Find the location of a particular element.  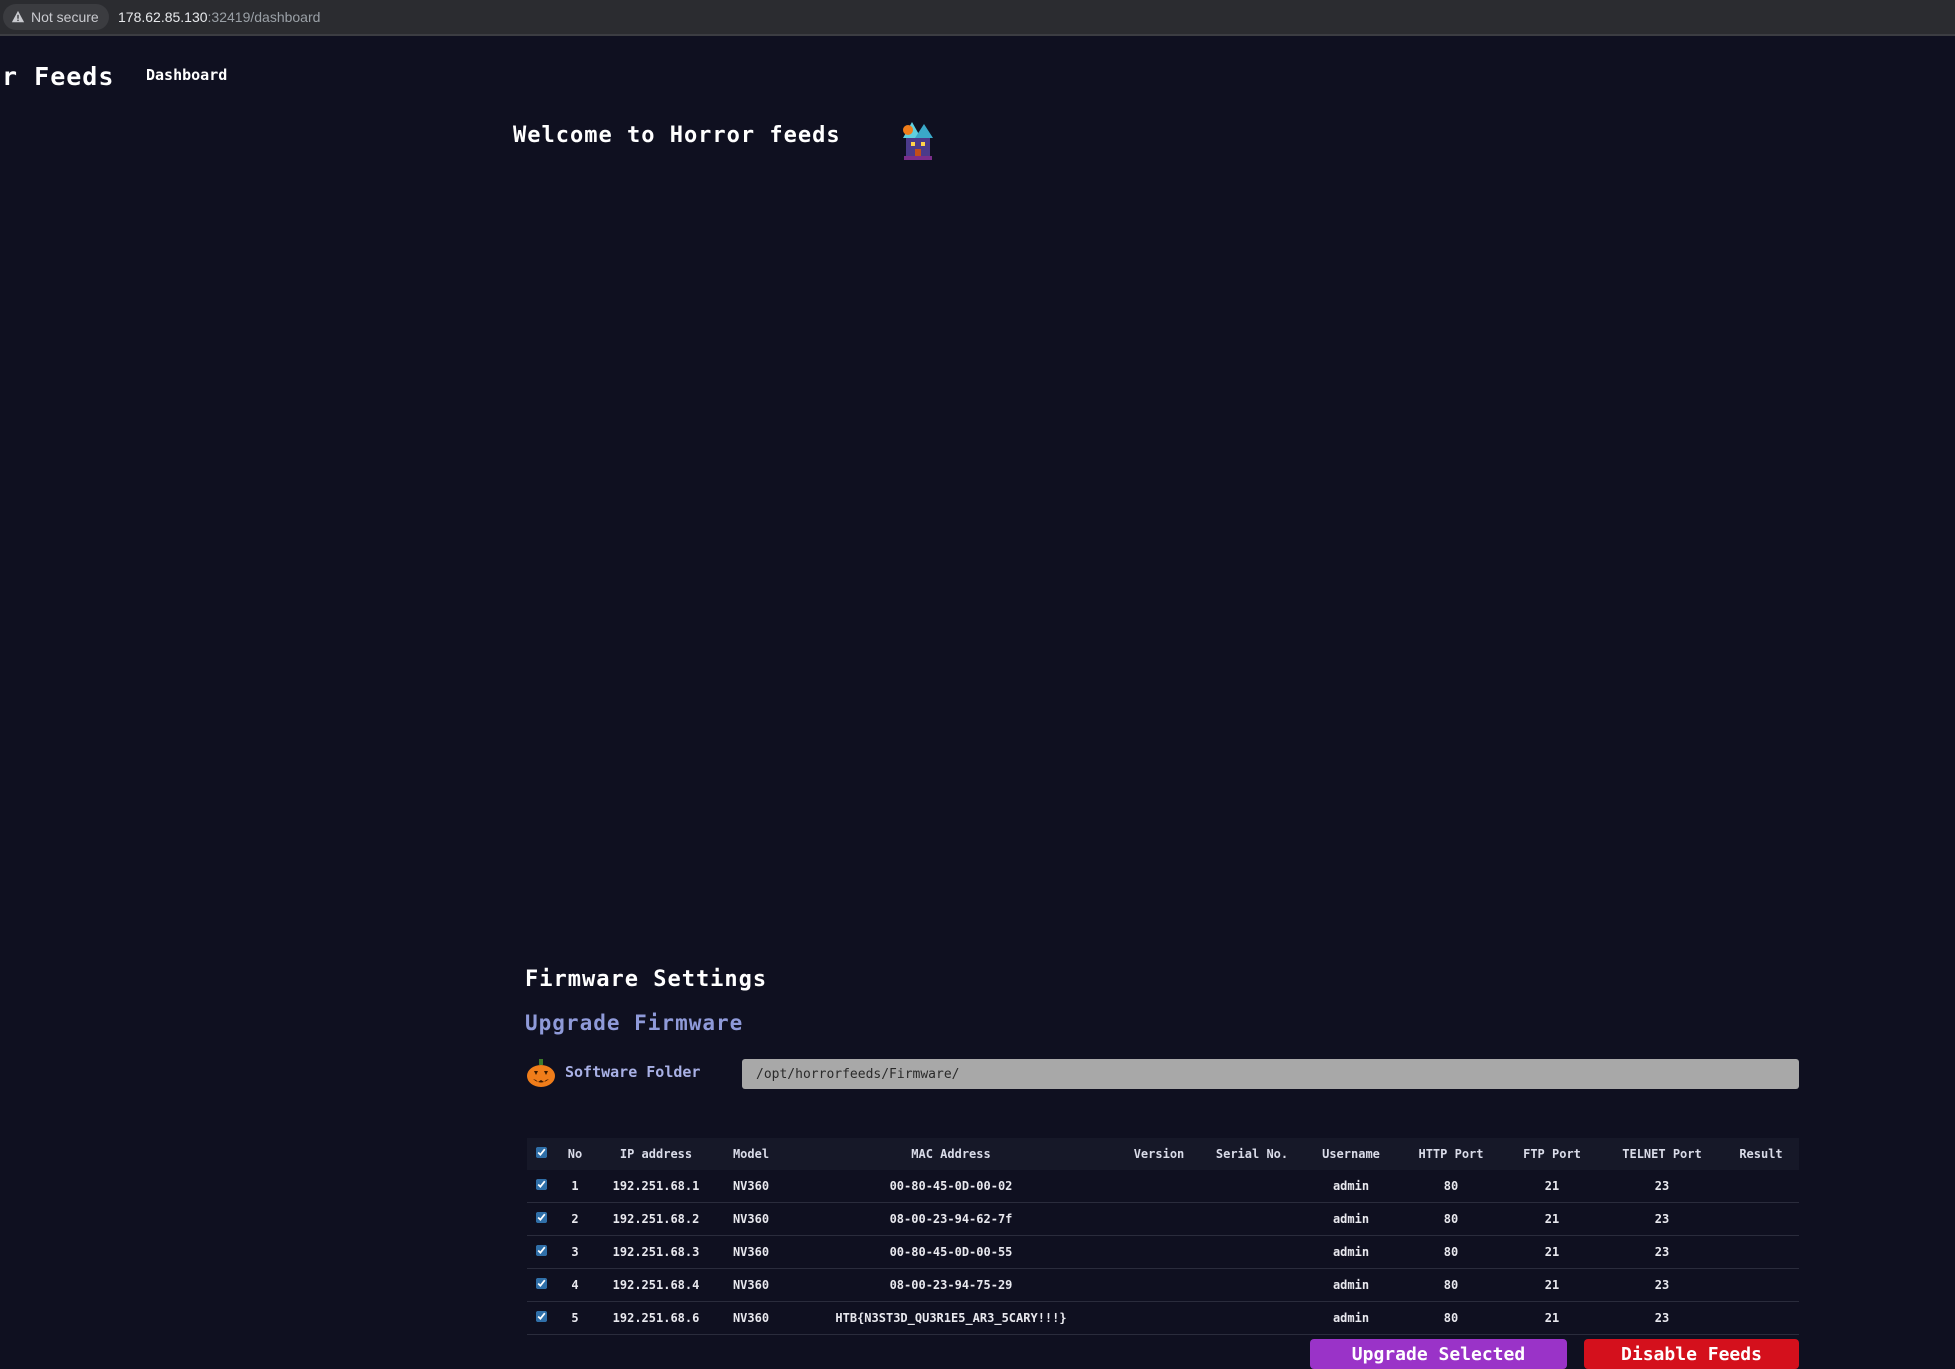

cell-ip: 192.251.68.3 is located at coordinates (656, 1252).